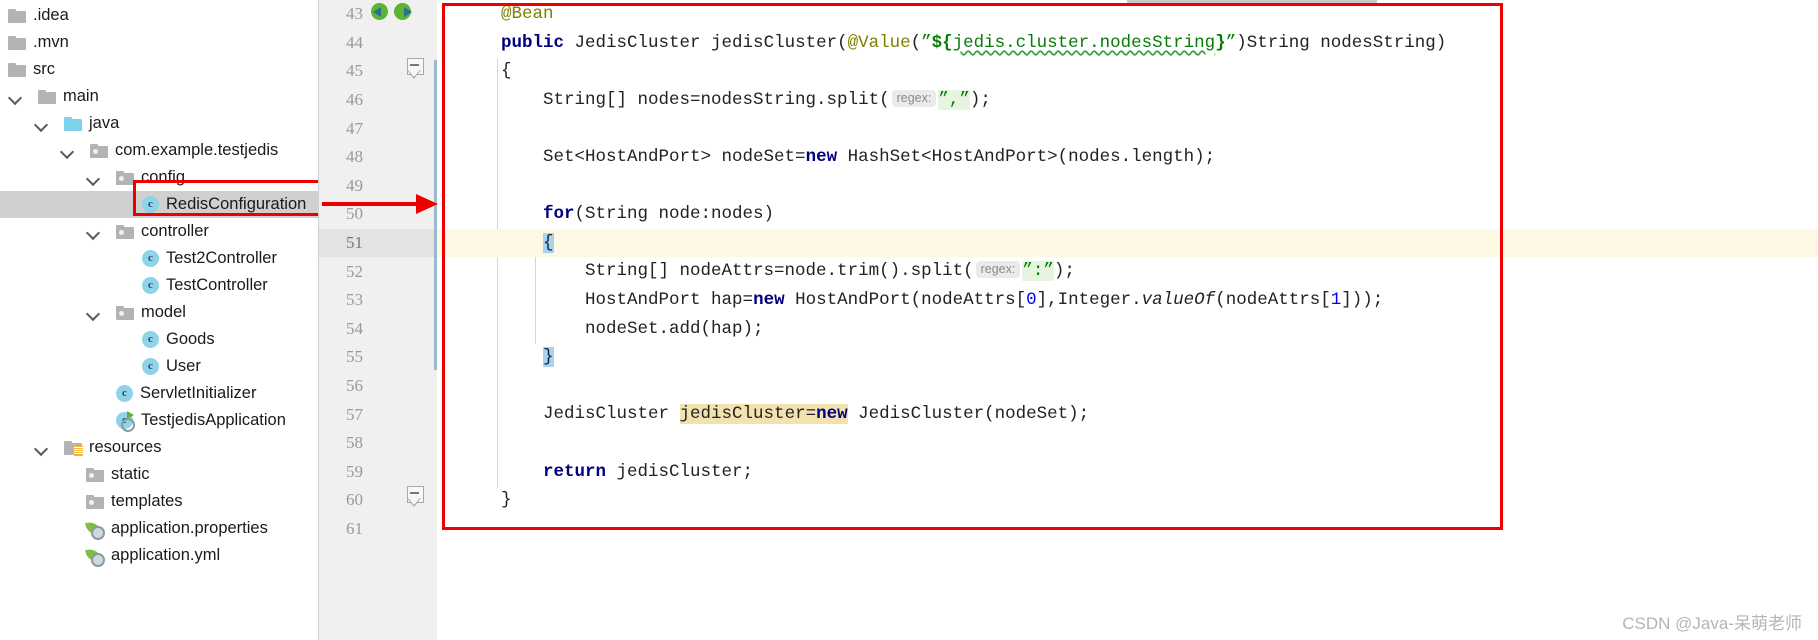  Describe the element at coordinates (354, 300) in the screenshot. I see `line-number: 53` at that location.